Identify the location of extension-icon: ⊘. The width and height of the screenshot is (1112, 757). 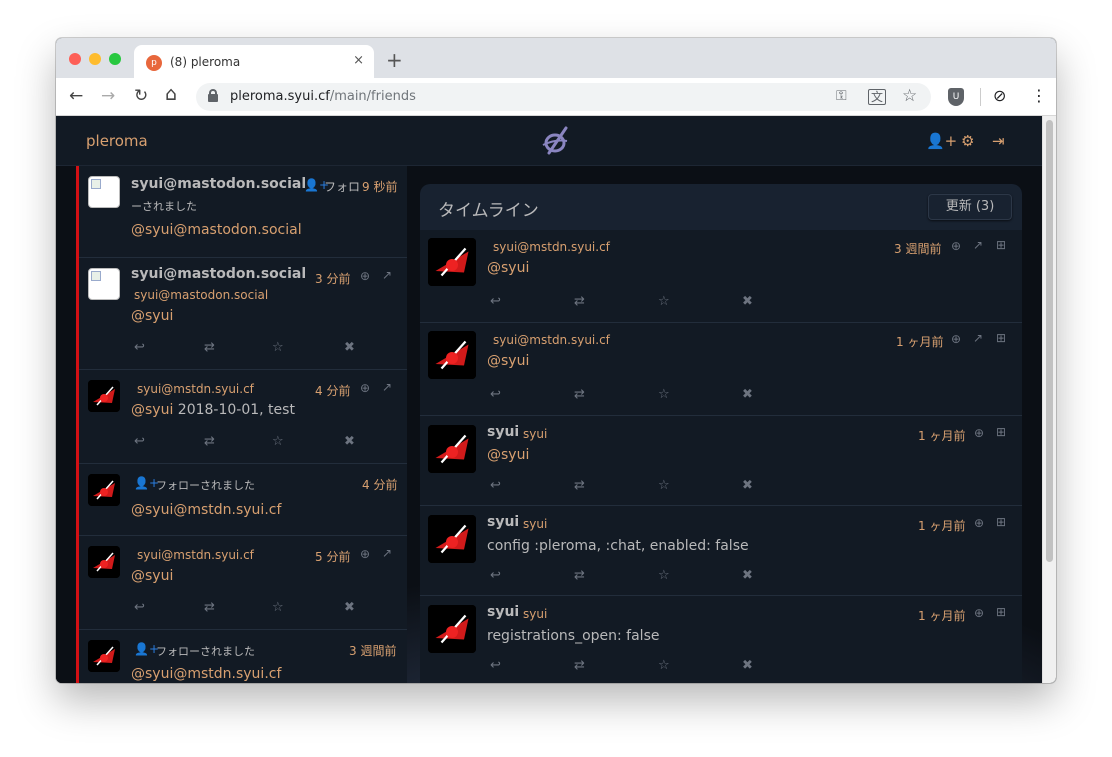
(999, 96).